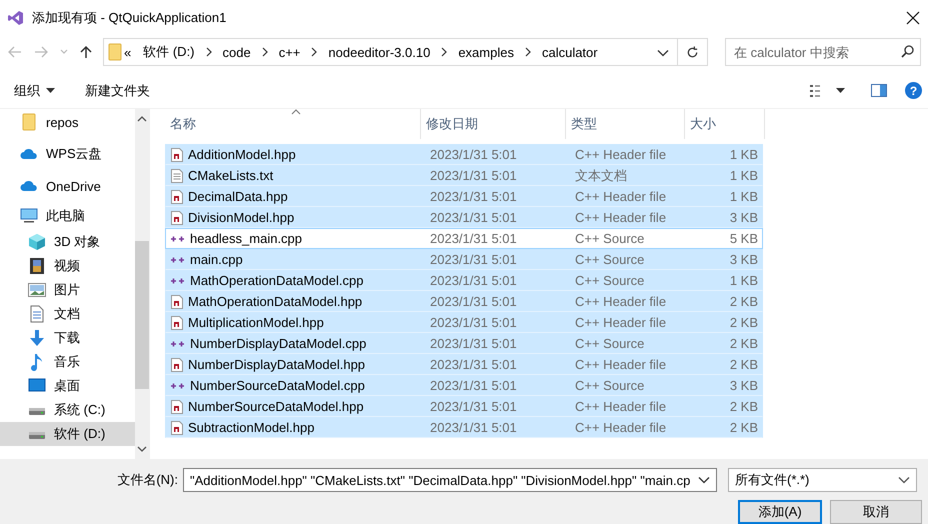 The height and width of the screenshot is (524, 928). What do you see at coordinates (780, 512) in the screenshot?
I see `add-button: 添加(A)` at bounding box center [780, 512].